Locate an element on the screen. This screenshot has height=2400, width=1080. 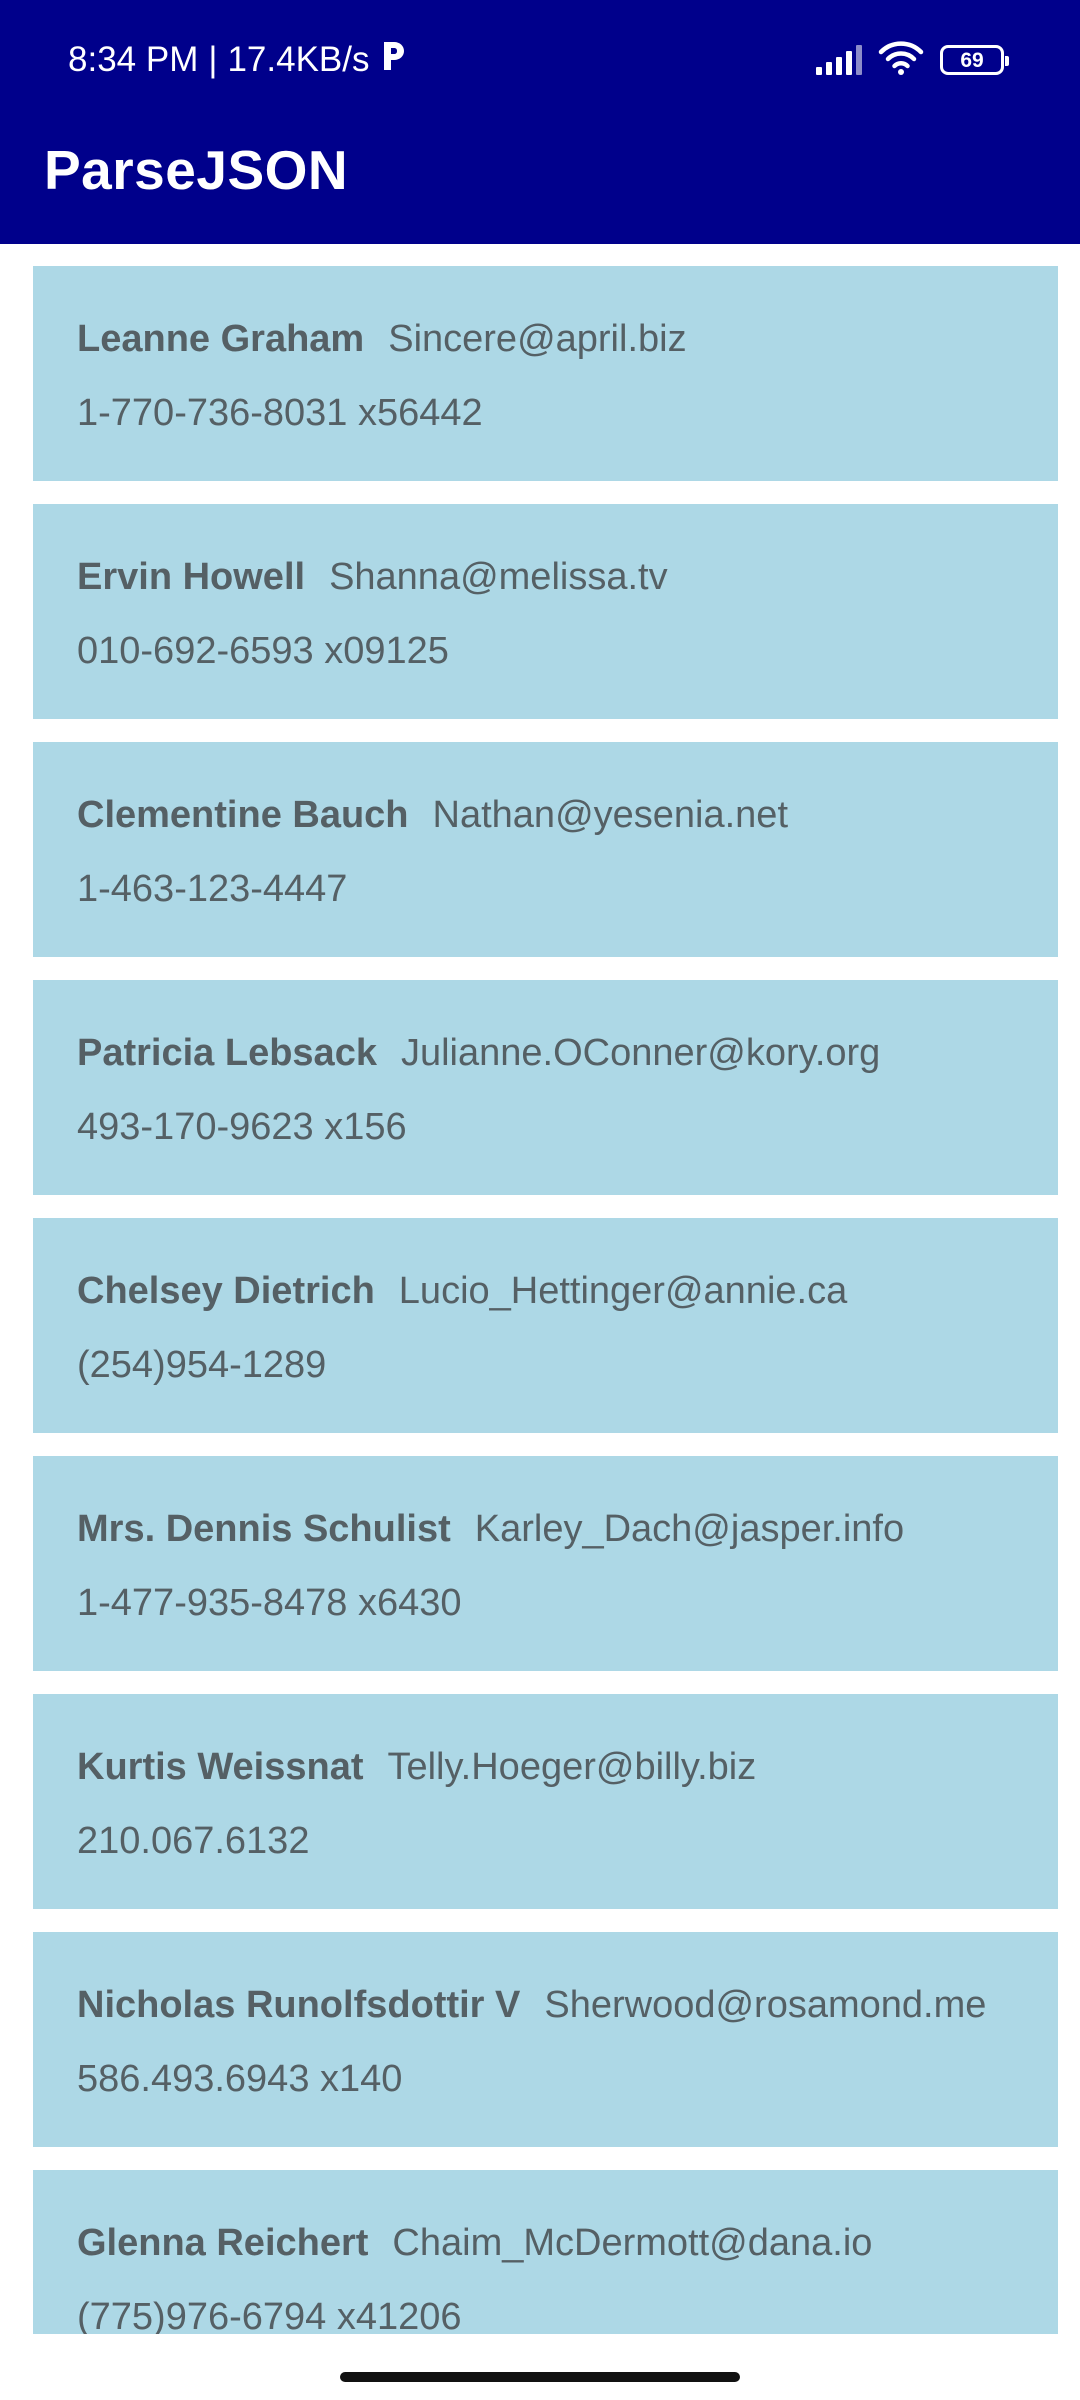
user-name: Kurtis Weissnat is located at coordinates (220, 1767).